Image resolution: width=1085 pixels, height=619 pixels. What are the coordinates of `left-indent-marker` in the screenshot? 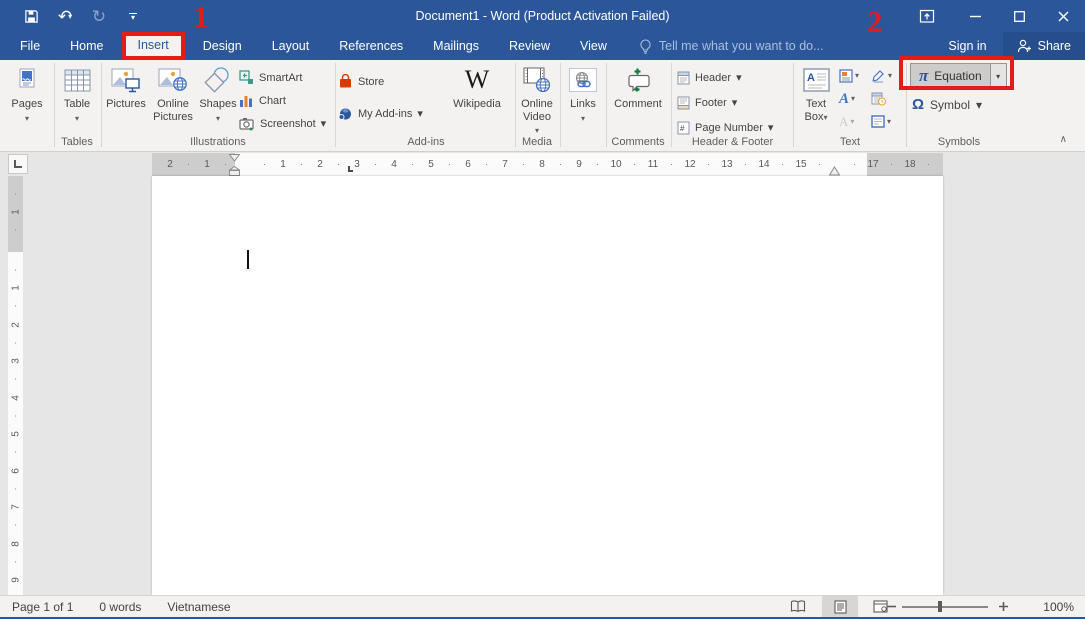 It's located at (234, 171).